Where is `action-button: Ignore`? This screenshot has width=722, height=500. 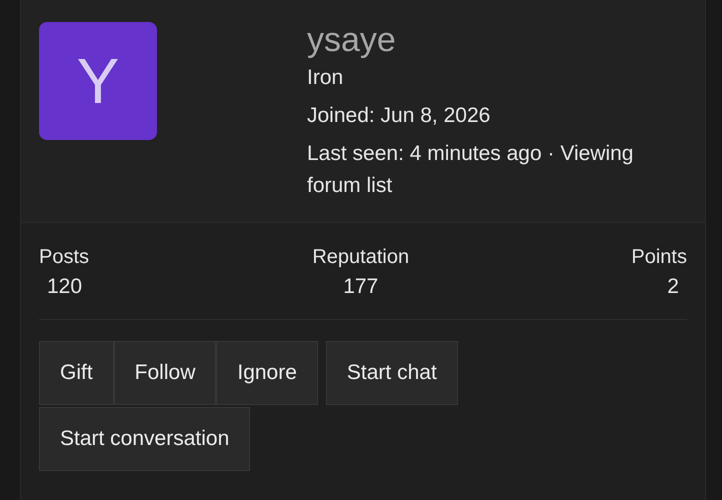
action-button: Ignore is located at coordinates (267, 373).